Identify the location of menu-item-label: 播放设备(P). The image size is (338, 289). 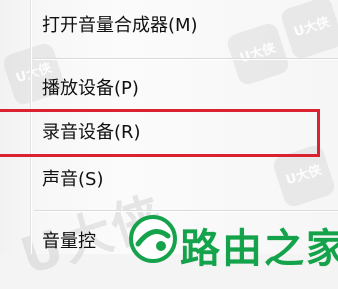
(90, 88).